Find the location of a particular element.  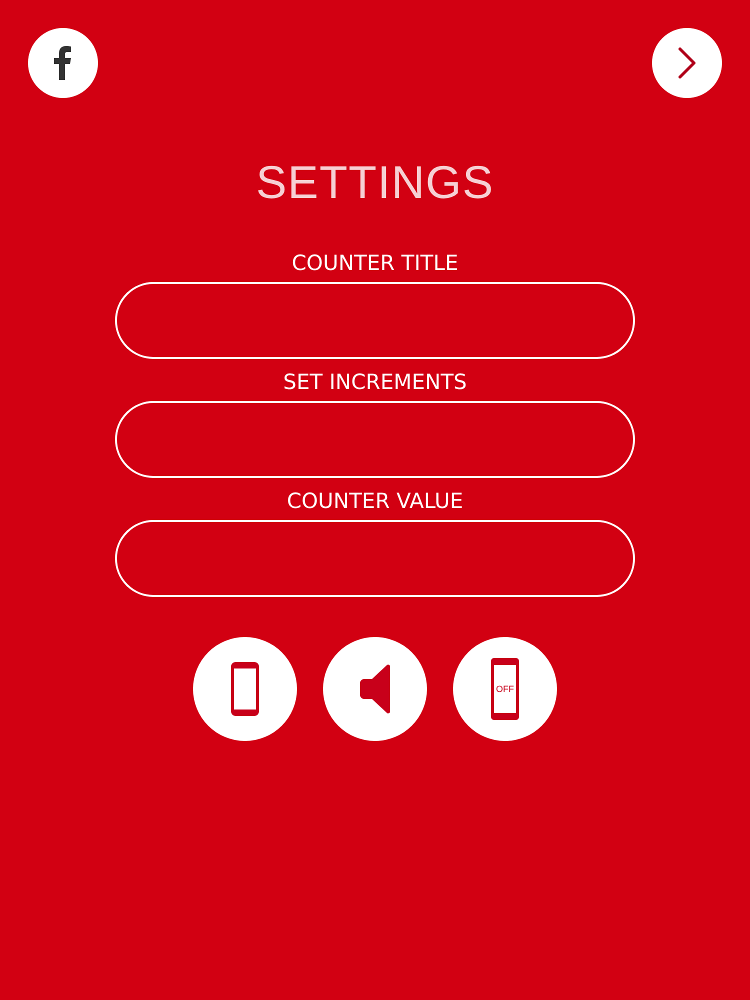

chevron-right-icon is located at coordinates (687, 63).